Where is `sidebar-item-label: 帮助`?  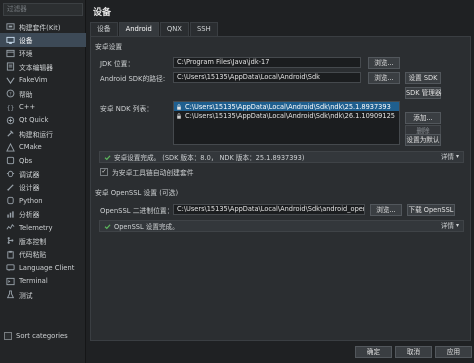 sidebar-item-label: 帮助 is located at coordinates (26, 94).